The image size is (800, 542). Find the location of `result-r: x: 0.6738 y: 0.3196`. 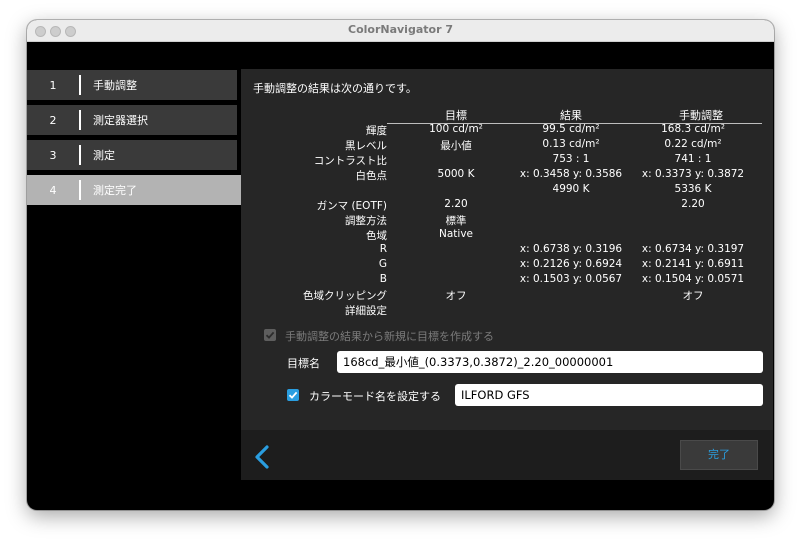

result-r: x: 0.6738 y: 0.3196 is located at coordinates (571, 249).